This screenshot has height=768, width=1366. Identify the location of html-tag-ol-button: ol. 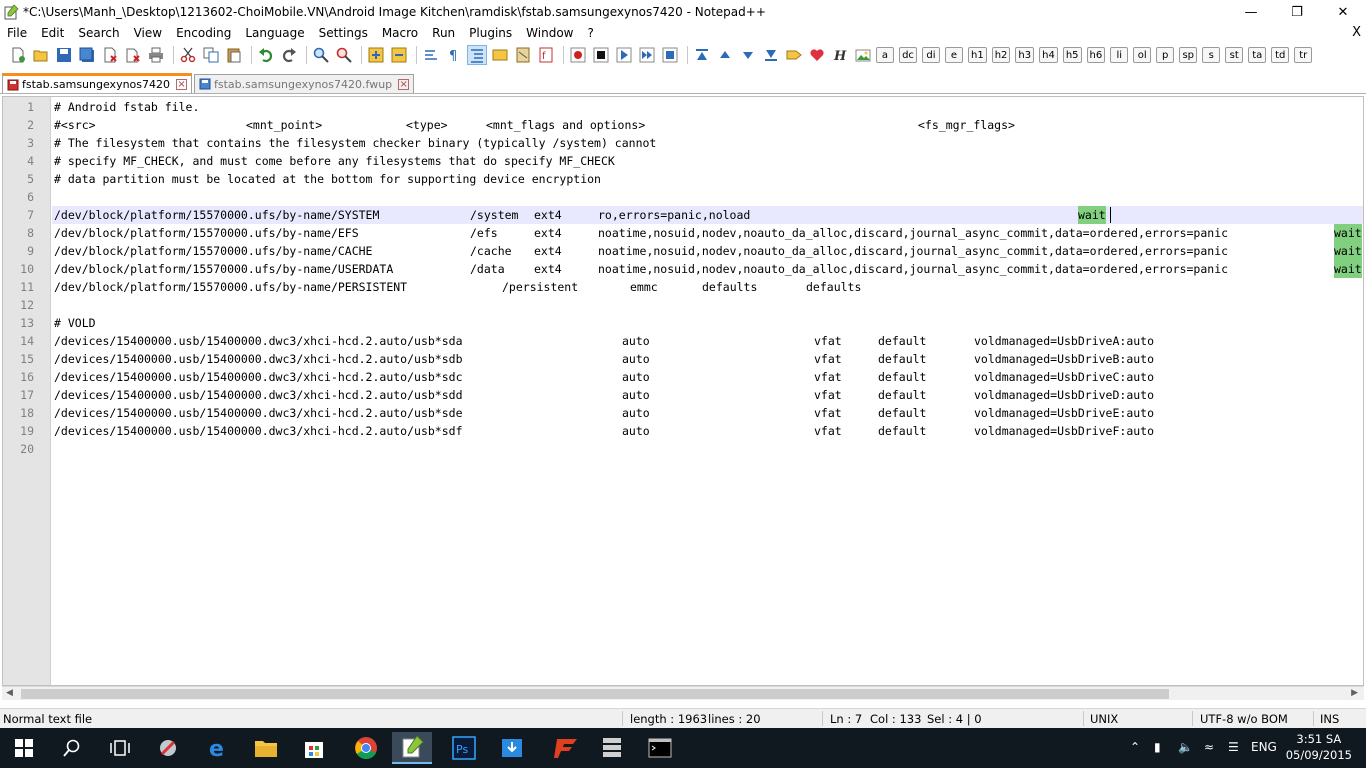
(1142, 55).